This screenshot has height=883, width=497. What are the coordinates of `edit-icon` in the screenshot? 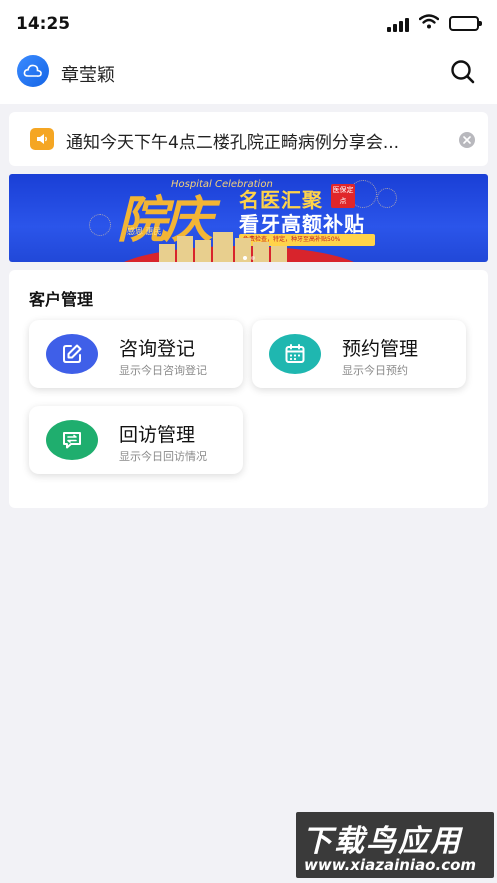 It's located at (72, 354).